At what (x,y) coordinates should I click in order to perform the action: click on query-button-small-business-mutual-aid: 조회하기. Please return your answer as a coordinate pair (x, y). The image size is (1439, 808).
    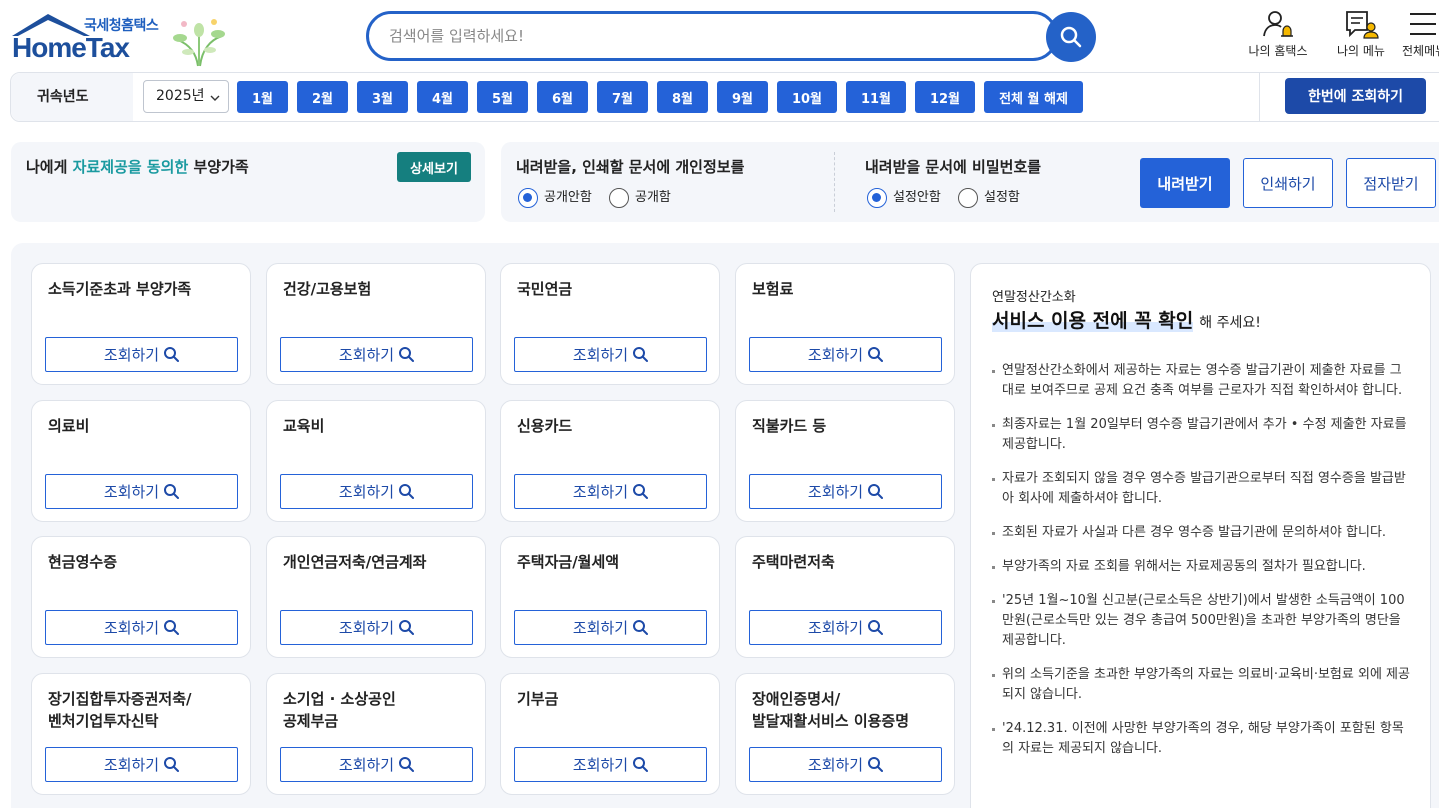
    Looking at the image, I should click on (376, 764).